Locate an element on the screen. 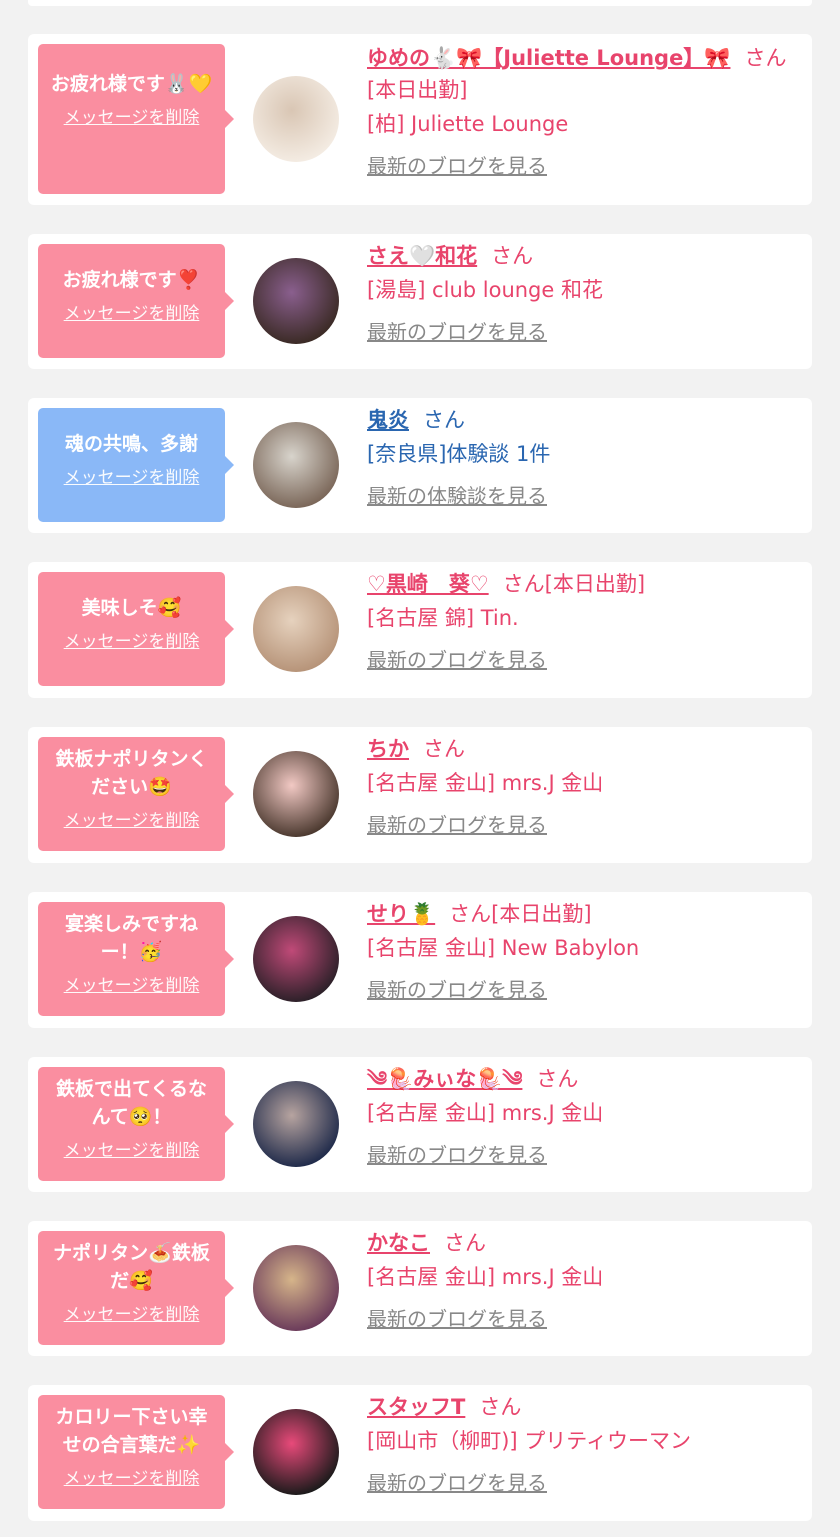  shop-name: [岡山市（柳町)] プリティウーマン is located at coordinates (529, 1441).